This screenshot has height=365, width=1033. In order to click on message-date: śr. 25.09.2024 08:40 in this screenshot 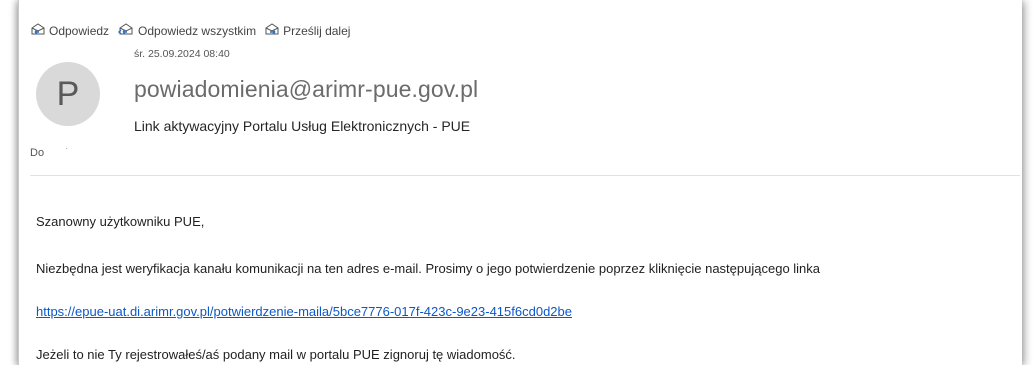, I will do `click(182, 54)`.